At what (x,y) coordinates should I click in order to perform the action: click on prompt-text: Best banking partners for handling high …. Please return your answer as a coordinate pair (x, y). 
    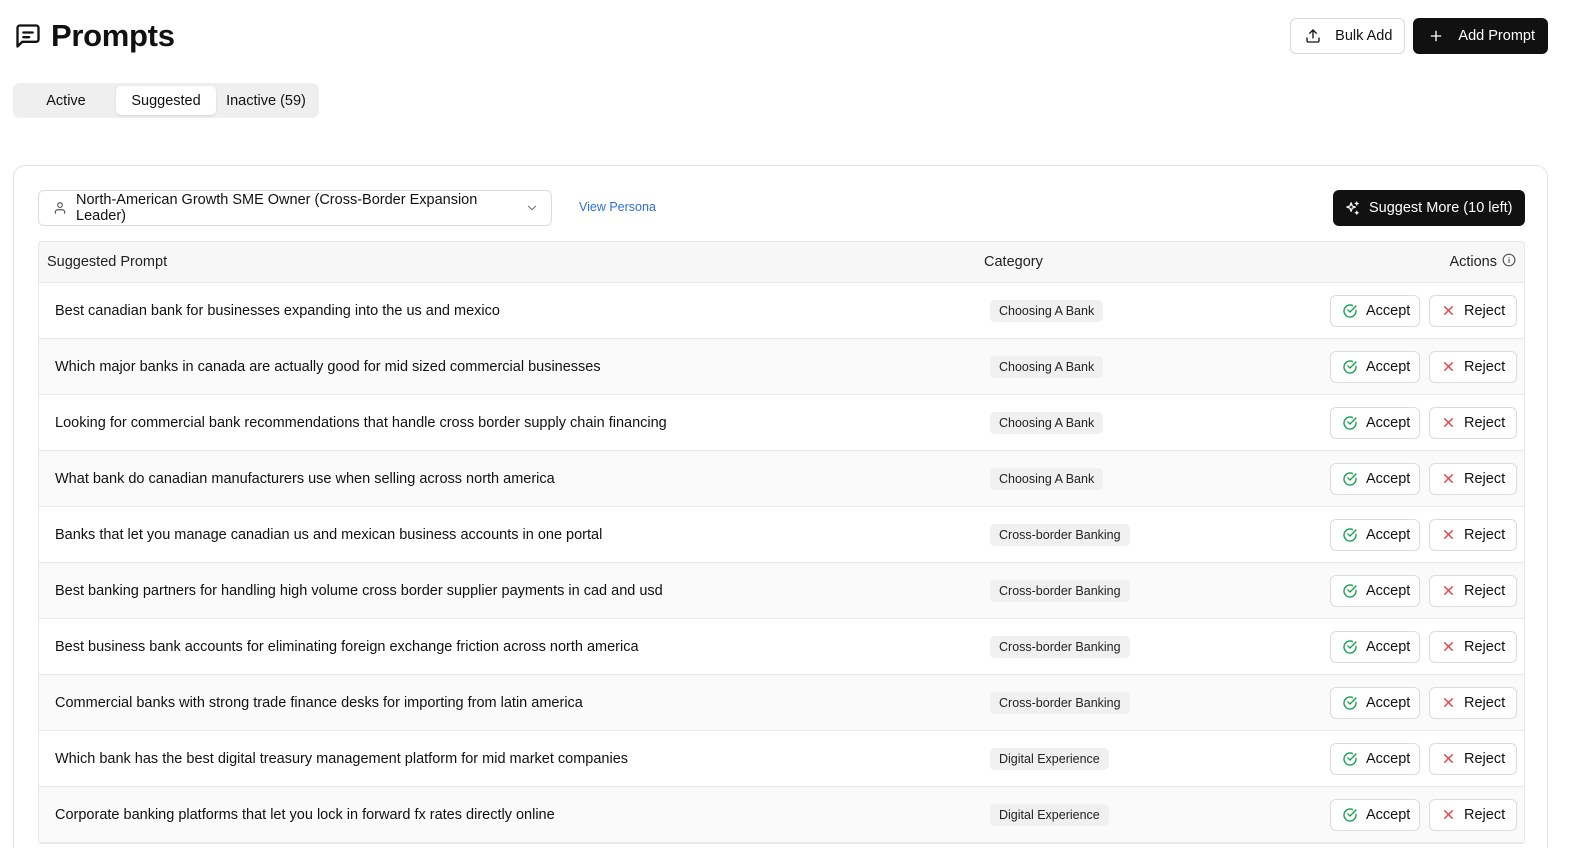
    Looking at the image, I should click on (359, 590).